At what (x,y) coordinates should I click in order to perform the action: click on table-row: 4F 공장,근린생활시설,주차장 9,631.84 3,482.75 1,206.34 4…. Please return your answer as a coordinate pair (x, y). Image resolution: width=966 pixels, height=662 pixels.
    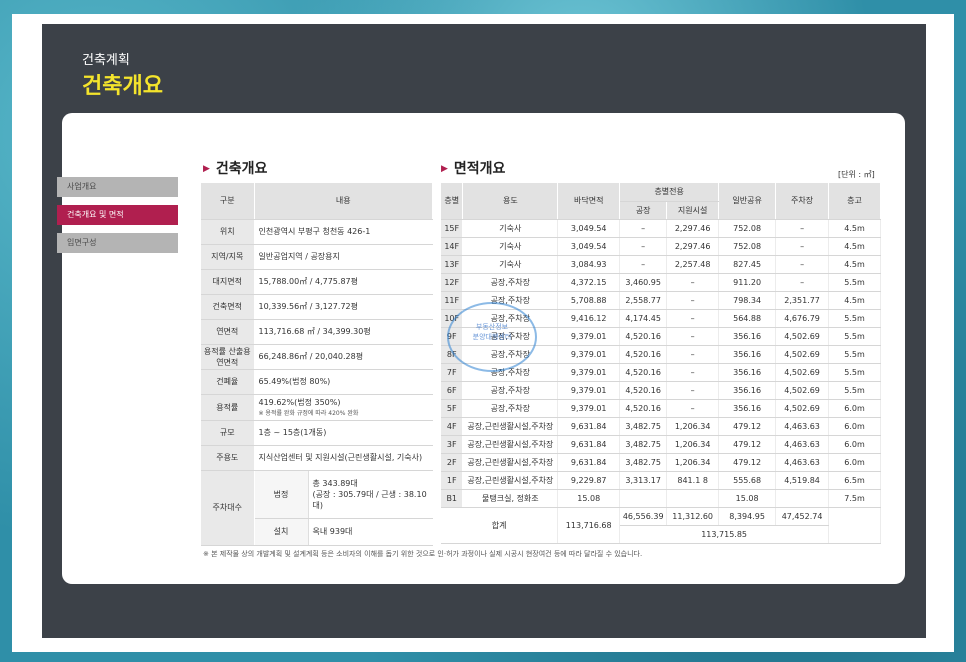
    Looking at the image, I should click on (661, 426).